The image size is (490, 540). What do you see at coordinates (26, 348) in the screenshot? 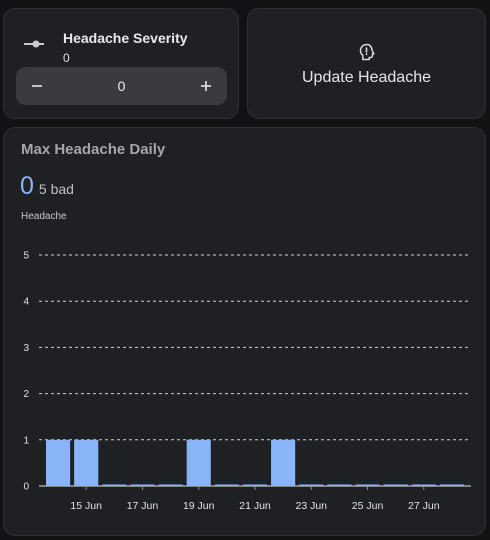
I see `y-tick-label: 3` at bounding box center [26, 348].